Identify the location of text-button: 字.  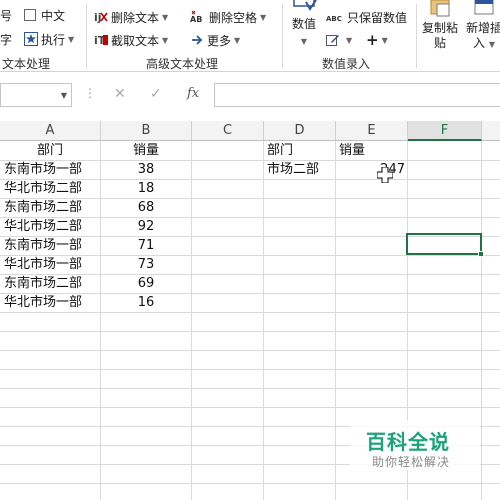
(6, 39).